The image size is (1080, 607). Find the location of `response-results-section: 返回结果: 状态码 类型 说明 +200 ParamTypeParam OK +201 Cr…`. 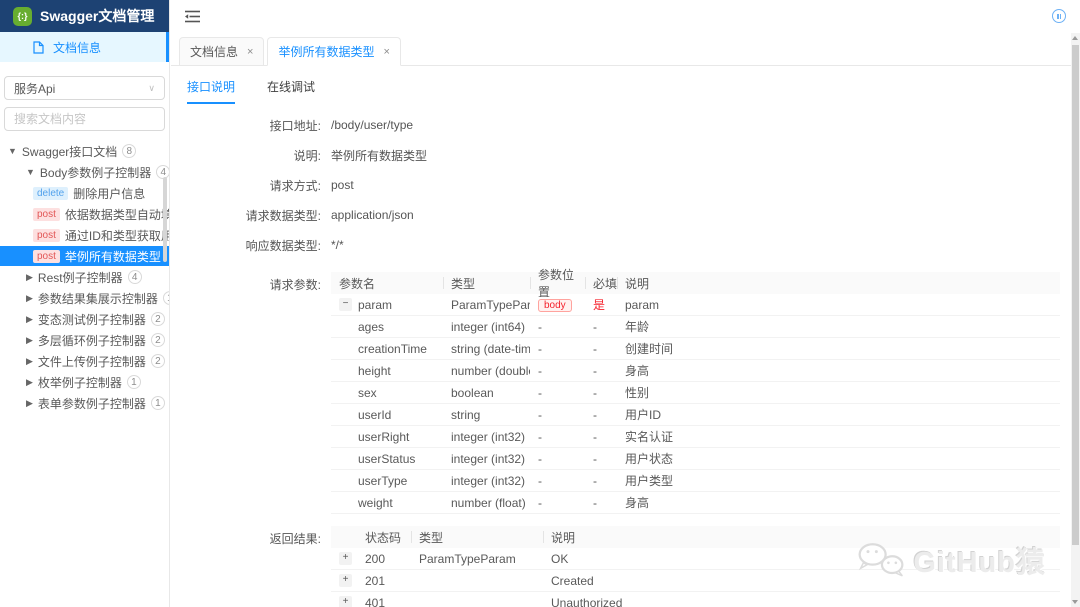

response-results-section: 返回结果: 状态码 类型 说明 +200 ParamTypeParam OK +201 Cr… is located at coordinates (625, 566).